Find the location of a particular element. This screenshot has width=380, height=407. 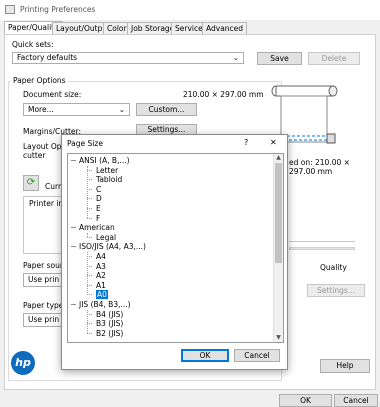

scroll-thumb is located at coordinates (278, 213).